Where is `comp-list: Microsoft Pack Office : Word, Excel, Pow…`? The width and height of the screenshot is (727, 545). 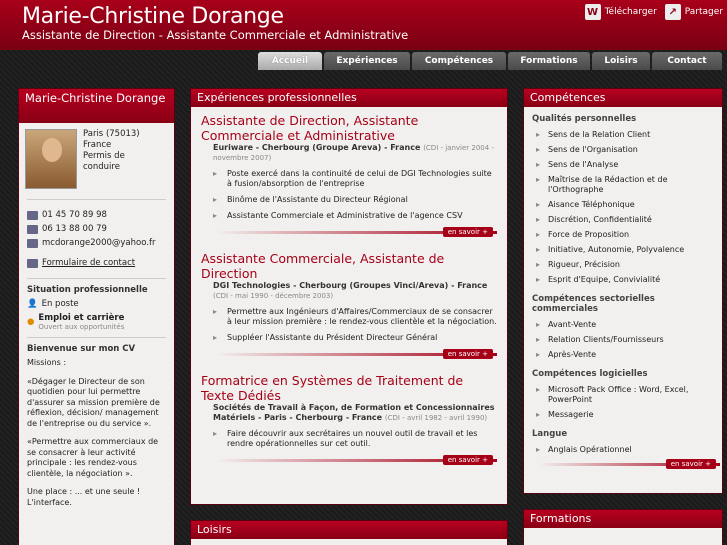
comp-list: Microsoft Pack Office : Word, Excel, Pow… is located at coordinates (623, 402).